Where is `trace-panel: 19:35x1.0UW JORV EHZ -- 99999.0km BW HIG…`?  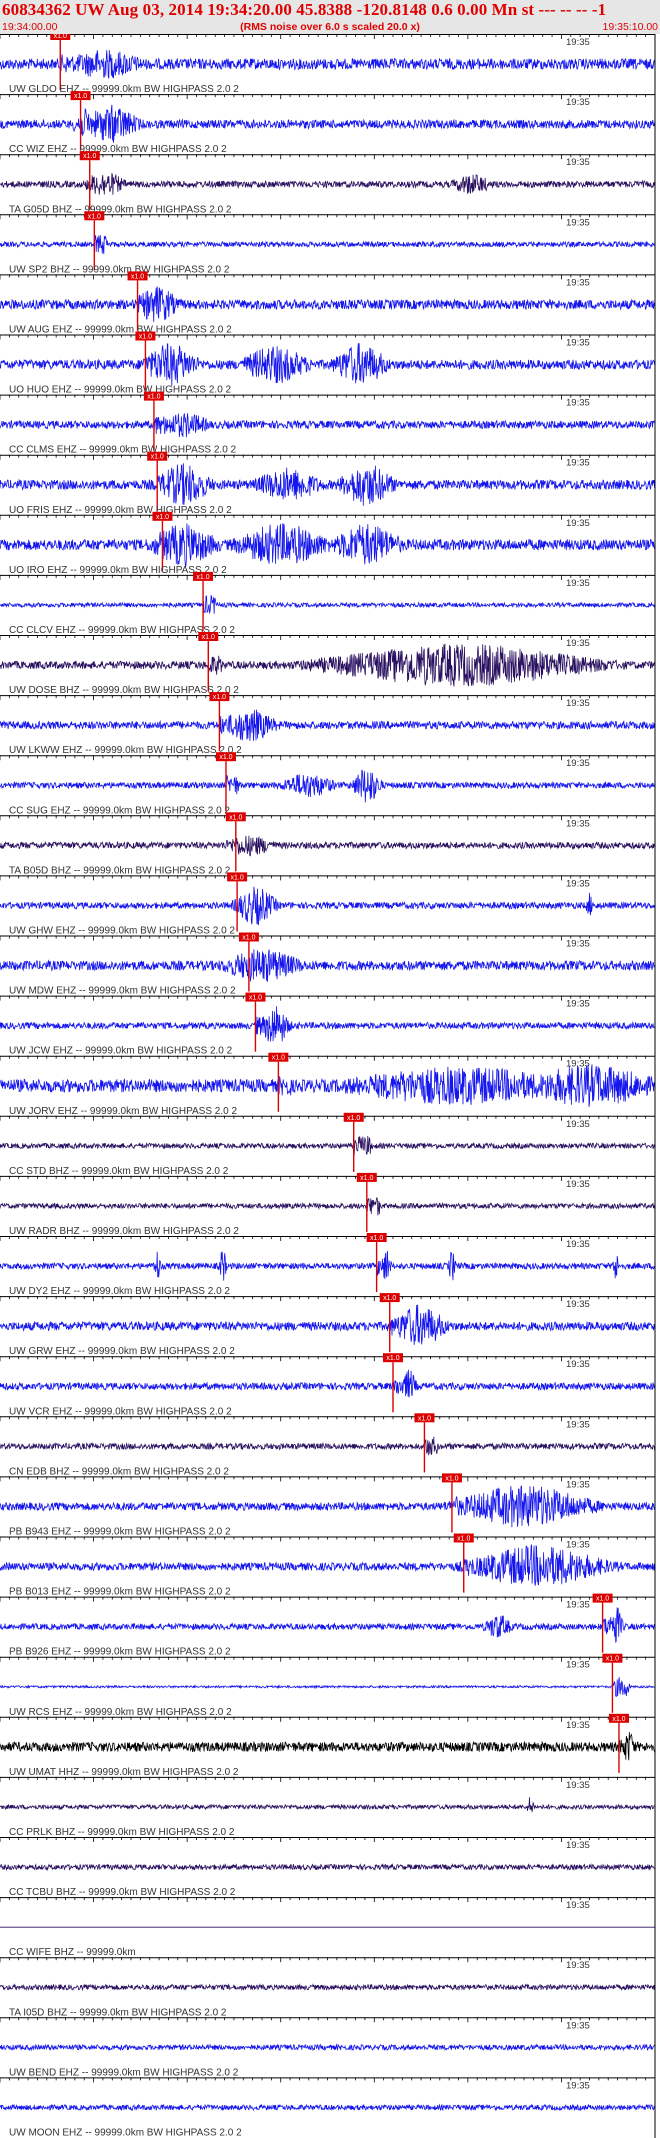 trace-panel: 19:35x1.0UW JORV EHZ -- 99999.0km BW HIG… is located at coordinates (328, 1084).